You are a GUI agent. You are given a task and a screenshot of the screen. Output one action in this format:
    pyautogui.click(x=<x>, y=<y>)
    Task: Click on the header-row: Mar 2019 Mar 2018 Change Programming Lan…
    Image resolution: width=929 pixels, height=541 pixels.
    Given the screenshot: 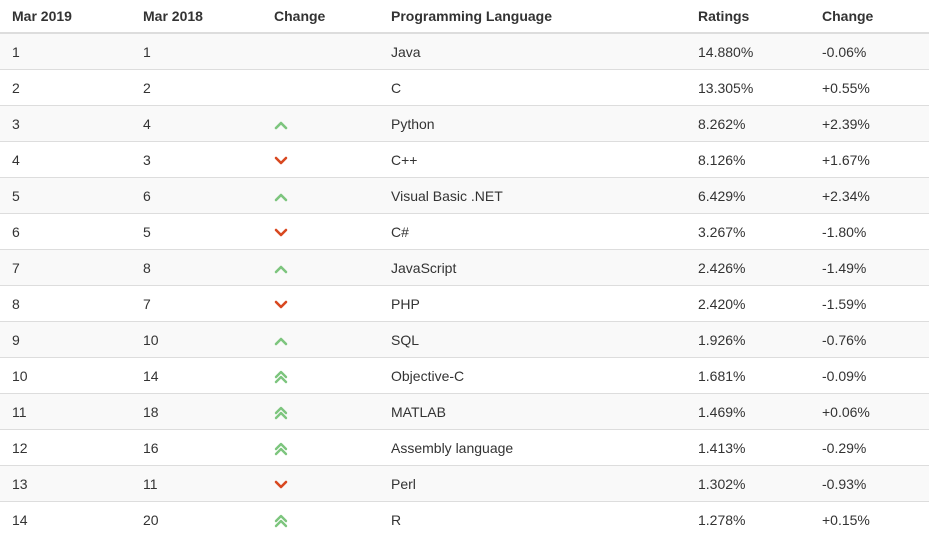 What is the action you would take?
    pyautogui.click(x=464, y=17)
    